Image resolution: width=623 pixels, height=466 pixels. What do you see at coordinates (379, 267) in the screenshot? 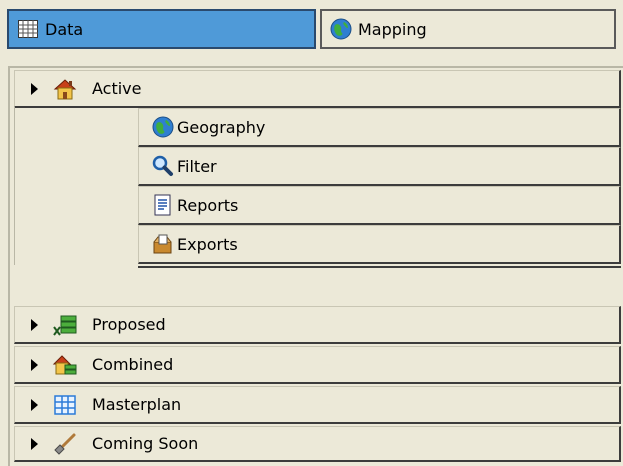
I see `divider` at bounding box center [379, 267].